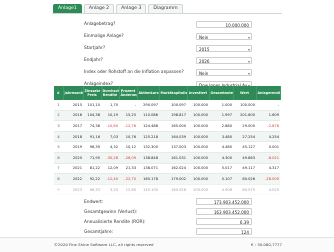 The width and height of the screenshot is (334, 252). Describe the element at coordinates (173, 137) in the screenshot. I see `table-cell: 164.039` at that location.